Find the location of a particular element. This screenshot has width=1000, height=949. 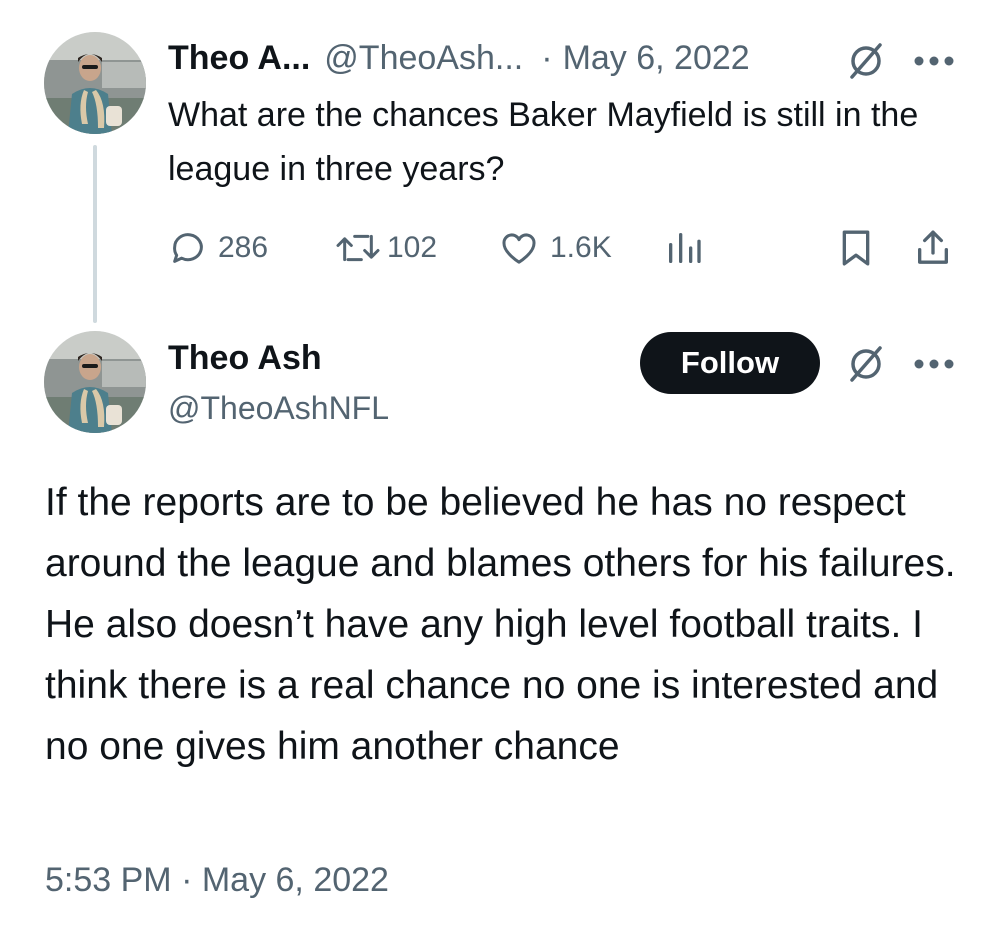

share-action is located at coordinates (933, 248).